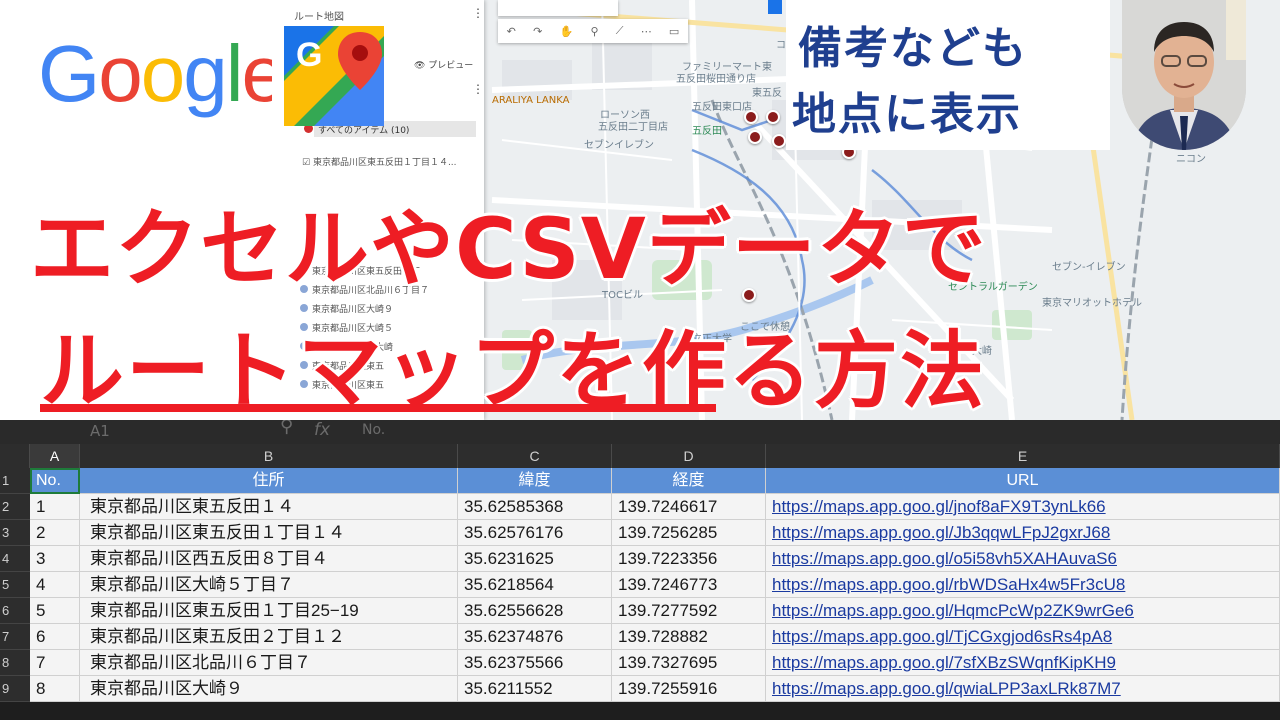  I want to click on table-cell: 5, so click(55, 611).